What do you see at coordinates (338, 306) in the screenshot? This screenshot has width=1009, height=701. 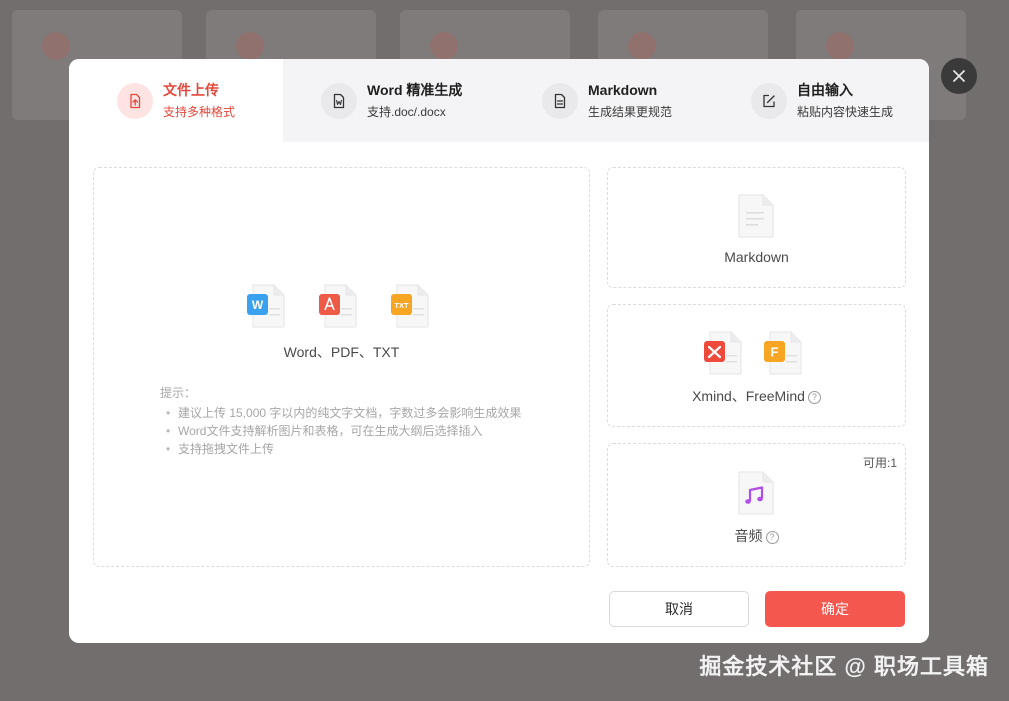 I see `pdf-file-icon` at bounding box center [338, 306].